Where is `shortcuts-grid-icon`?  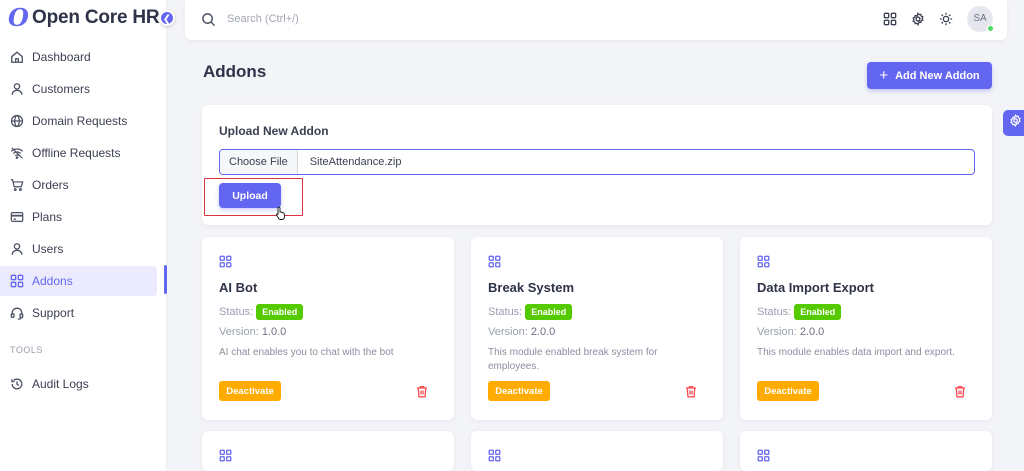 shortcuts-grid-icon is located at coordinates (890, 19).